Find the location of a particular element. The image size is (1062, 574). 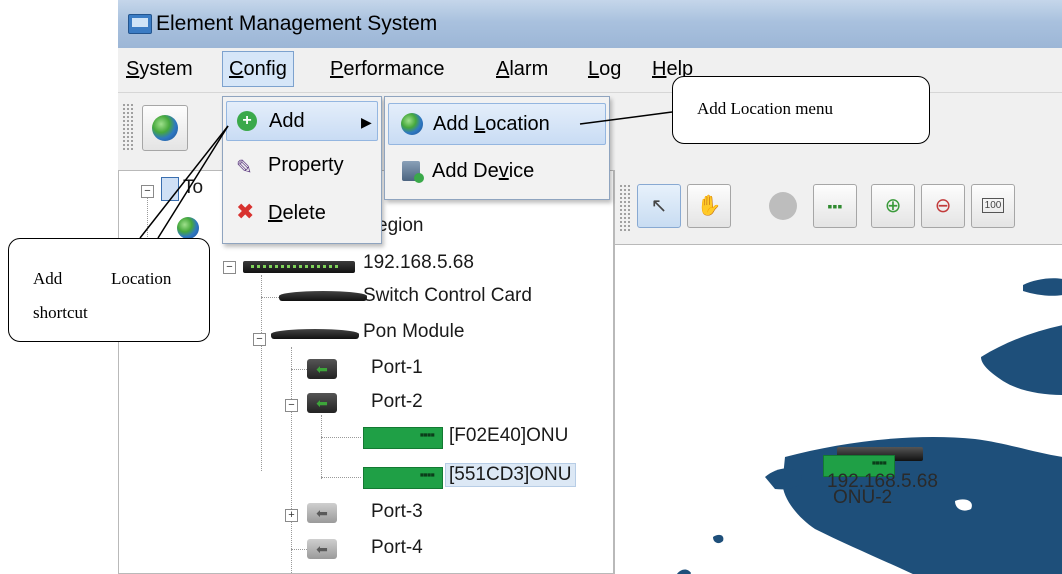

callout-menu-text: Add Location menu is located at coordinates (765, 108).